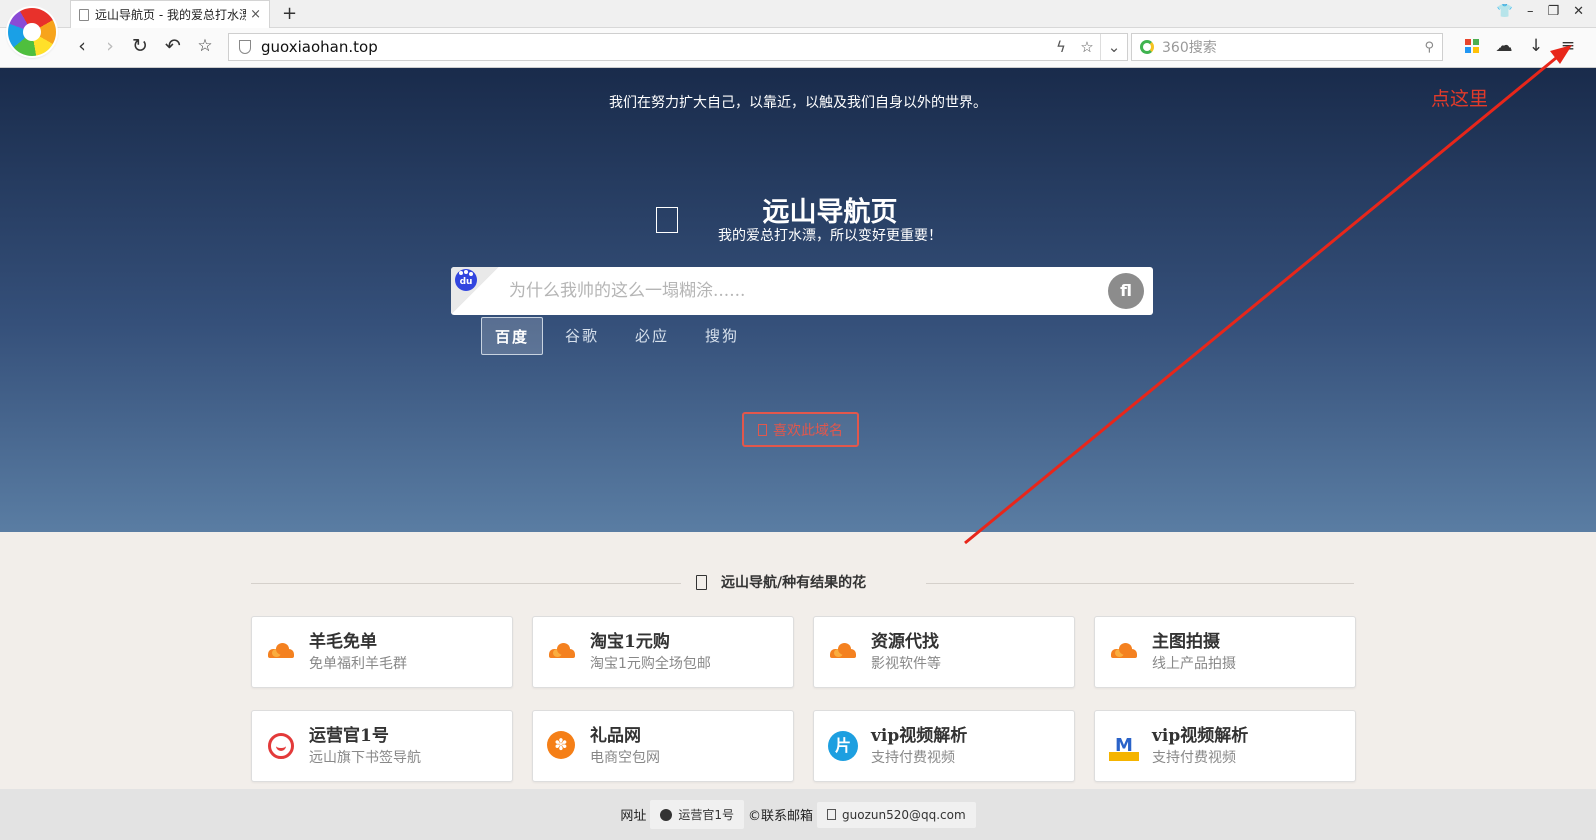 Image resolution: width=1596 pixels, height=840 pixels. I want to click on monkey-icon, so click(281, 746).